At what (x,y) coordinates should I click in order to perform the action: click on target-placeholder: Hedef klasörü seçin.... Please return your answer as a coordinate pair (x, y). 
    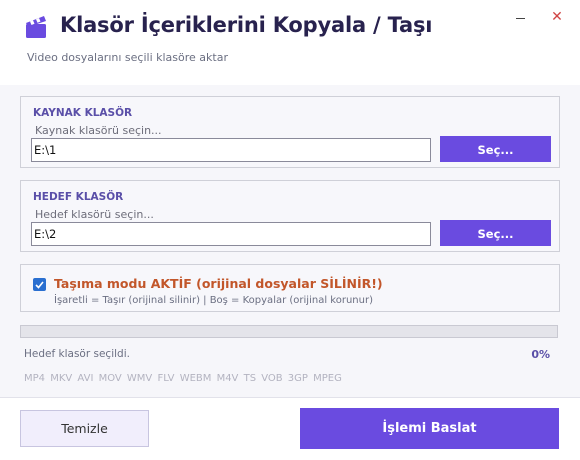
    Looking at the image, I should click on (95, 214).